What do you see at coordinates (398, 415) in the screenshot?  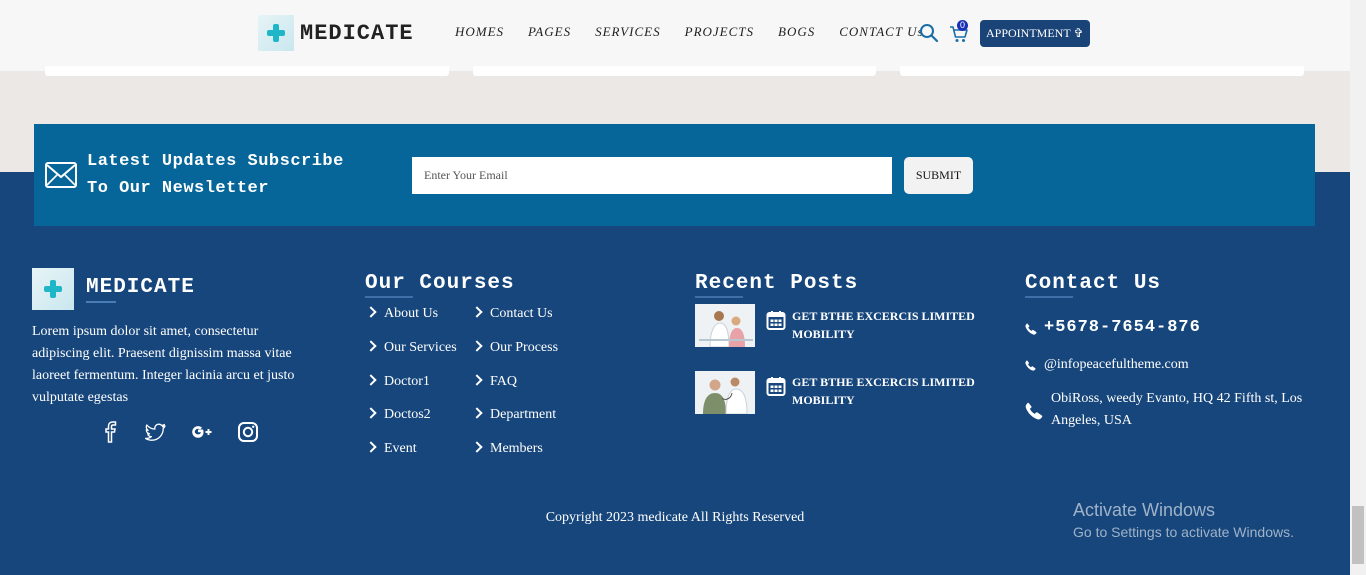 I see `course-link: Doctos2` at bounding box center [398, 415].